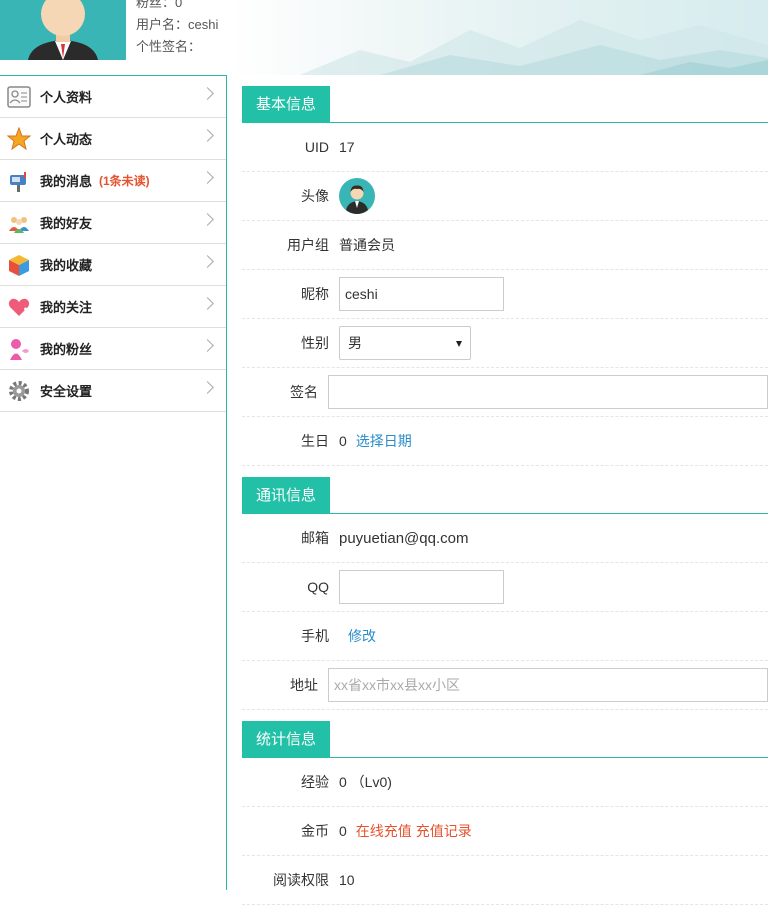 The height and width of the screenshot is (905, 768). Describe the element at coordinates (505, 147) in the screenshot. I see `uid-row: UID 17` at that location.